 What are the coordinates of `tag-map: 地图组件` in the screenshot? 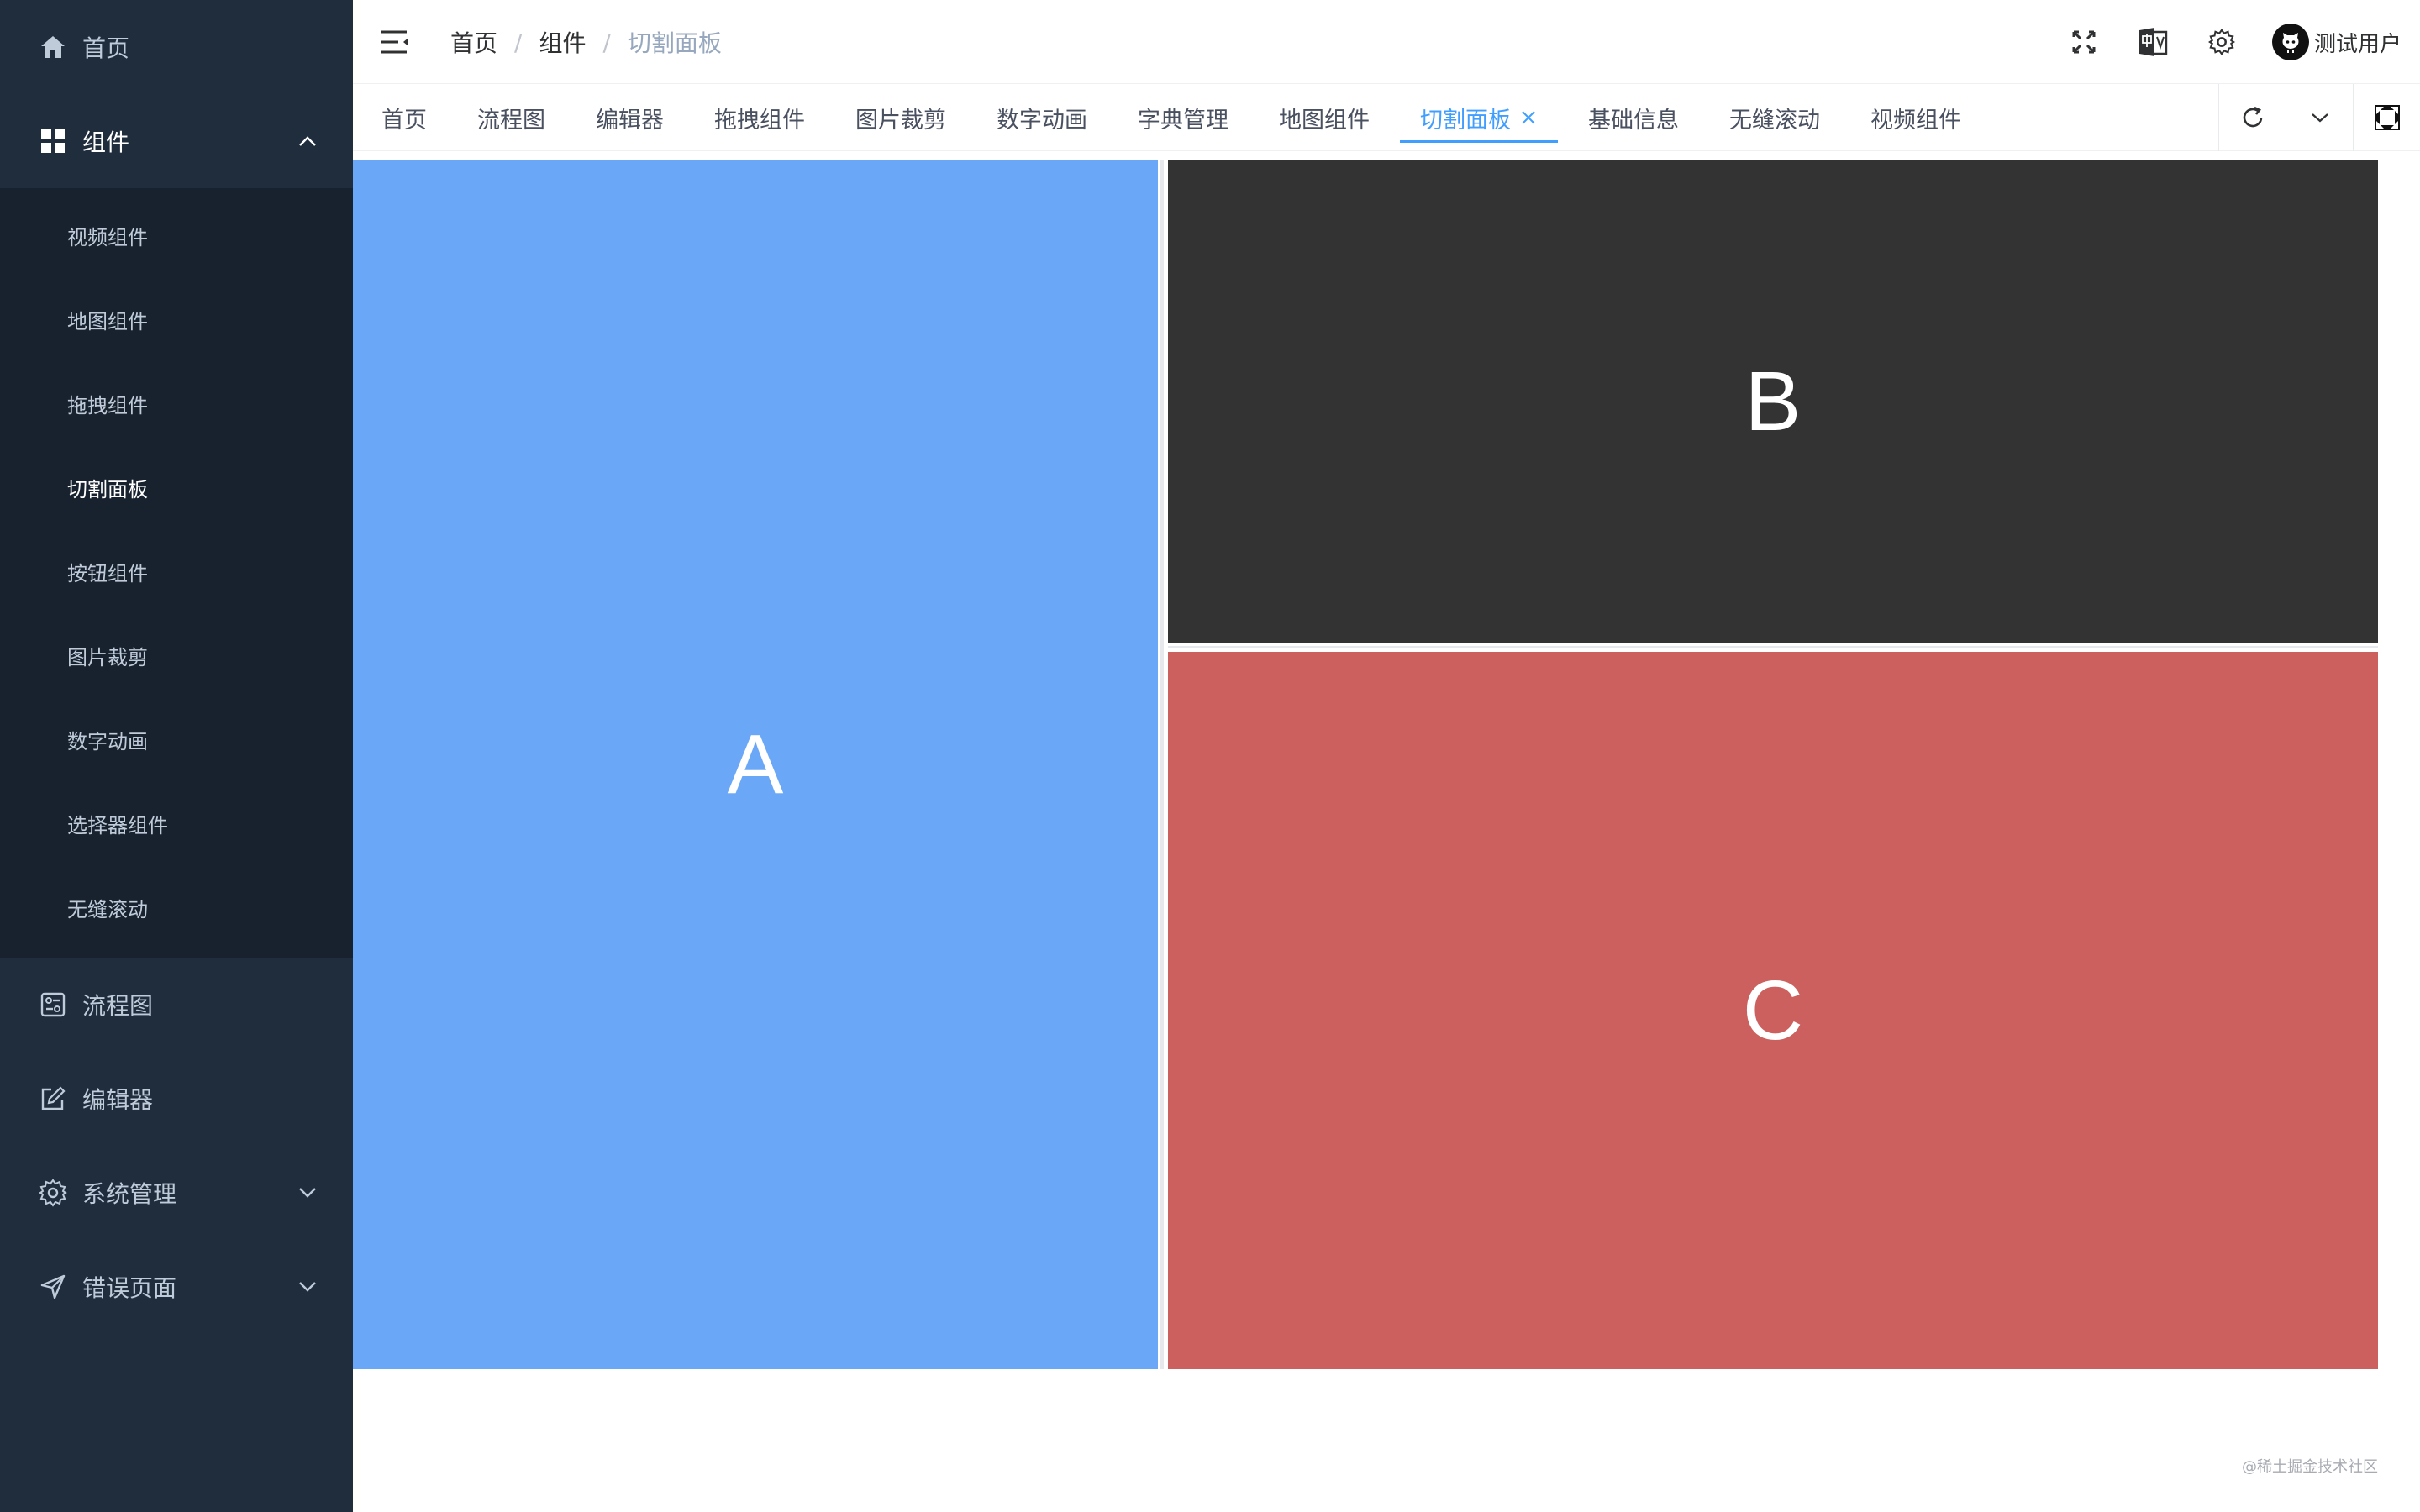 It's located at (1324, 117).